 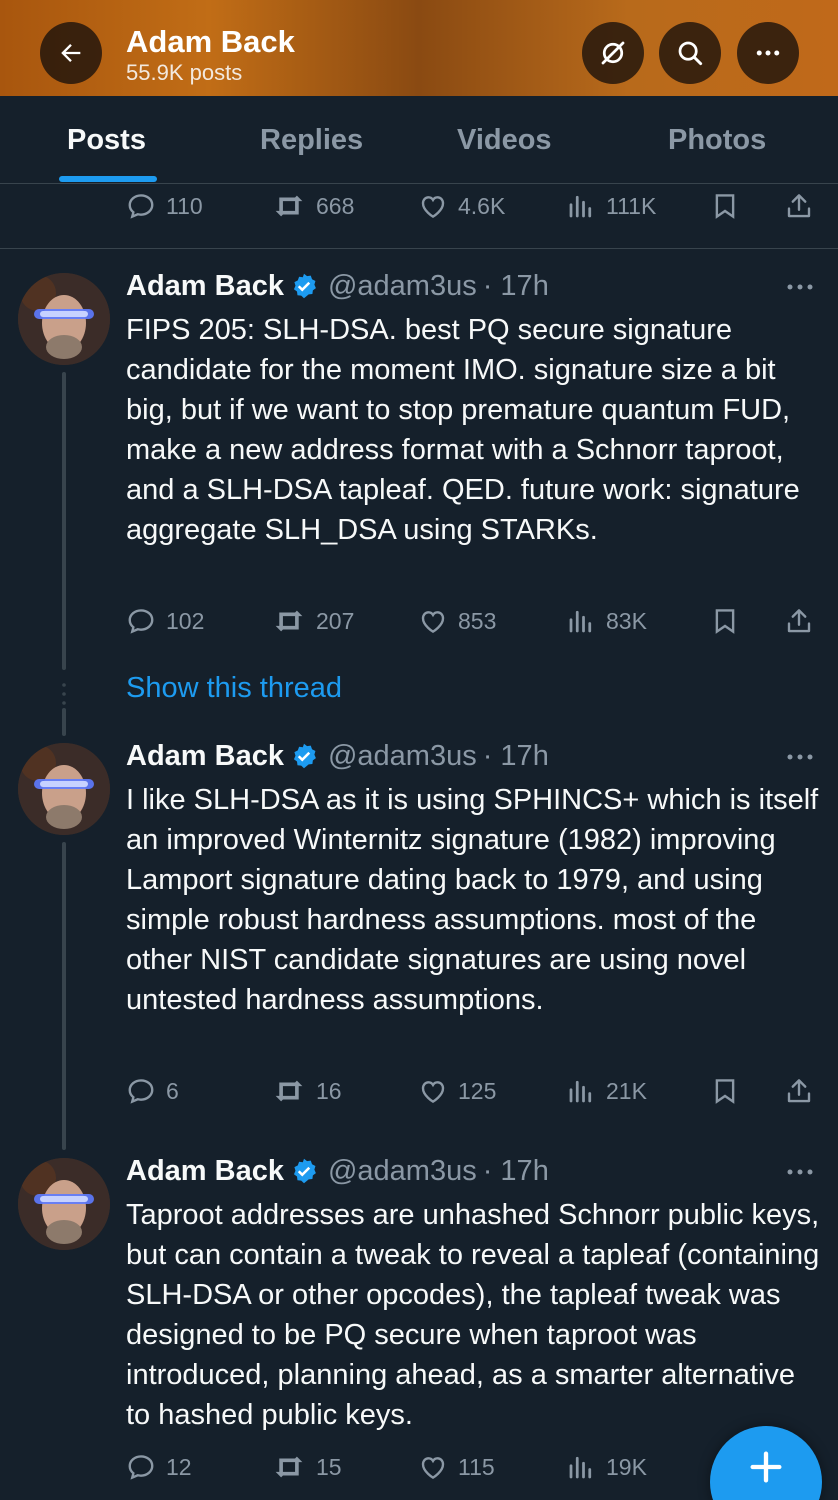 I want to click on views-button: 111K, so click(x=611, y=206).